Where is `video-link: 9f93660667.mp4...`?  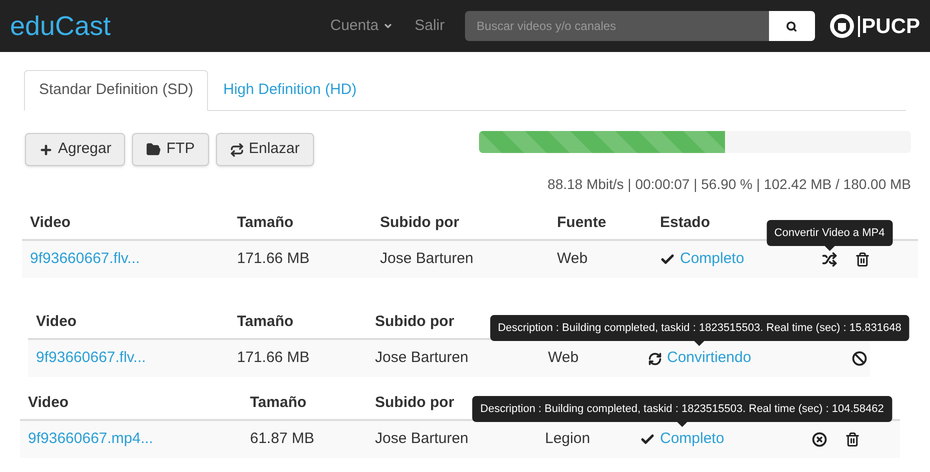 video-link: 9f93660667.mp4... is located at coordinates (91, 439).